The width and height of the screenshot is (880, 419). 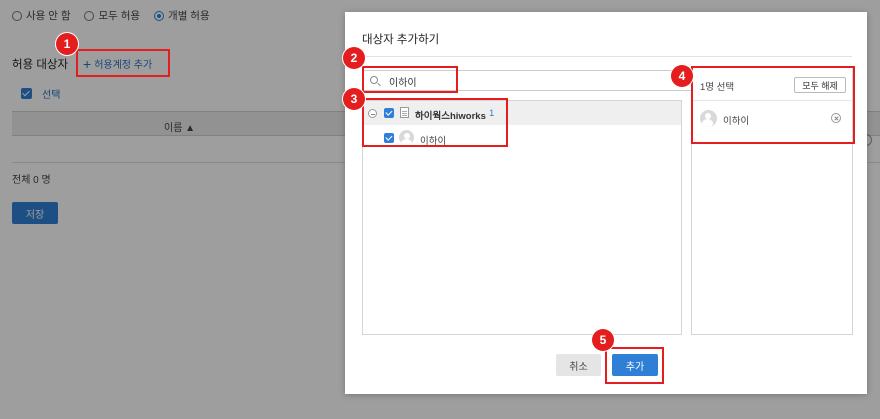 What do you see at coordinates (578, 365) in the screenshot?
I see `cancel-button: 취소` at bounding box center [578, 365].